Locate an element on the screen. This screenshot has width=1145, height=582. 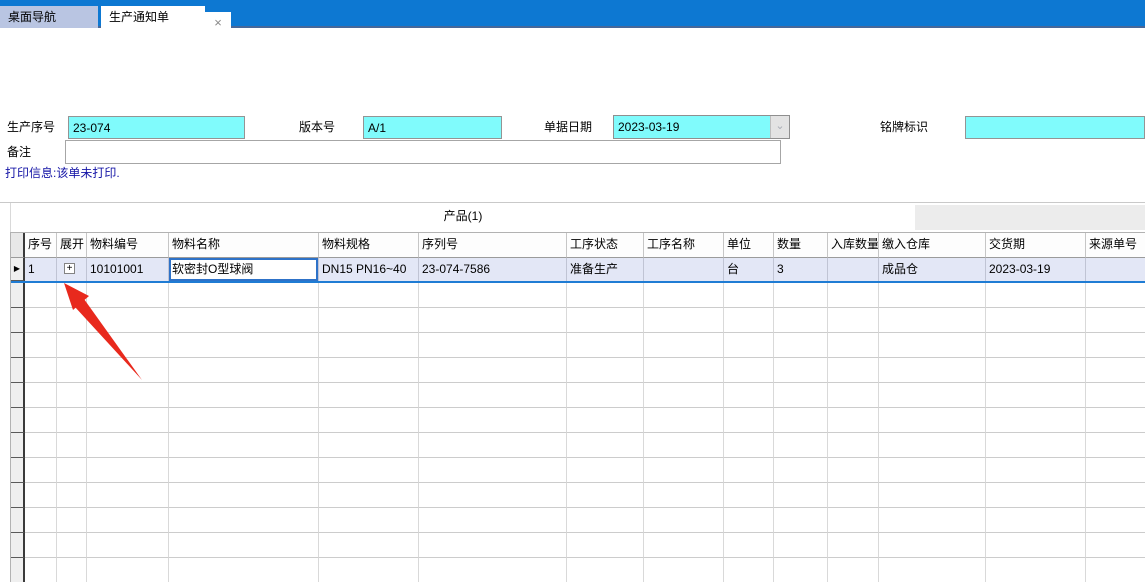
column-header-10: 数量 is located at coordinates (801, 245).